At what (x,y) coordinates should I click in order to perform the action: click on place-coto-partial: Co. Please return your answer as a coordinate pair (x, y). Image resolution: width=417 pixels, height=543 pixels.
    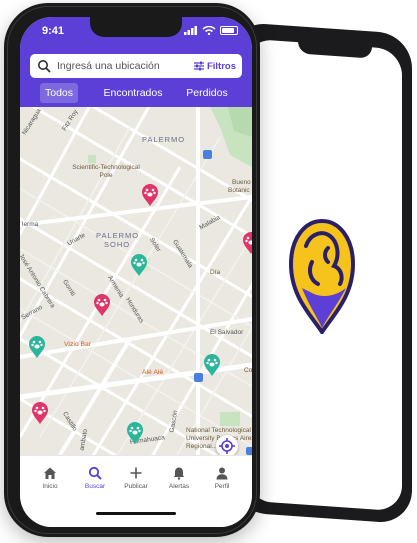
    Looking at the image, I should click on (248, 370).